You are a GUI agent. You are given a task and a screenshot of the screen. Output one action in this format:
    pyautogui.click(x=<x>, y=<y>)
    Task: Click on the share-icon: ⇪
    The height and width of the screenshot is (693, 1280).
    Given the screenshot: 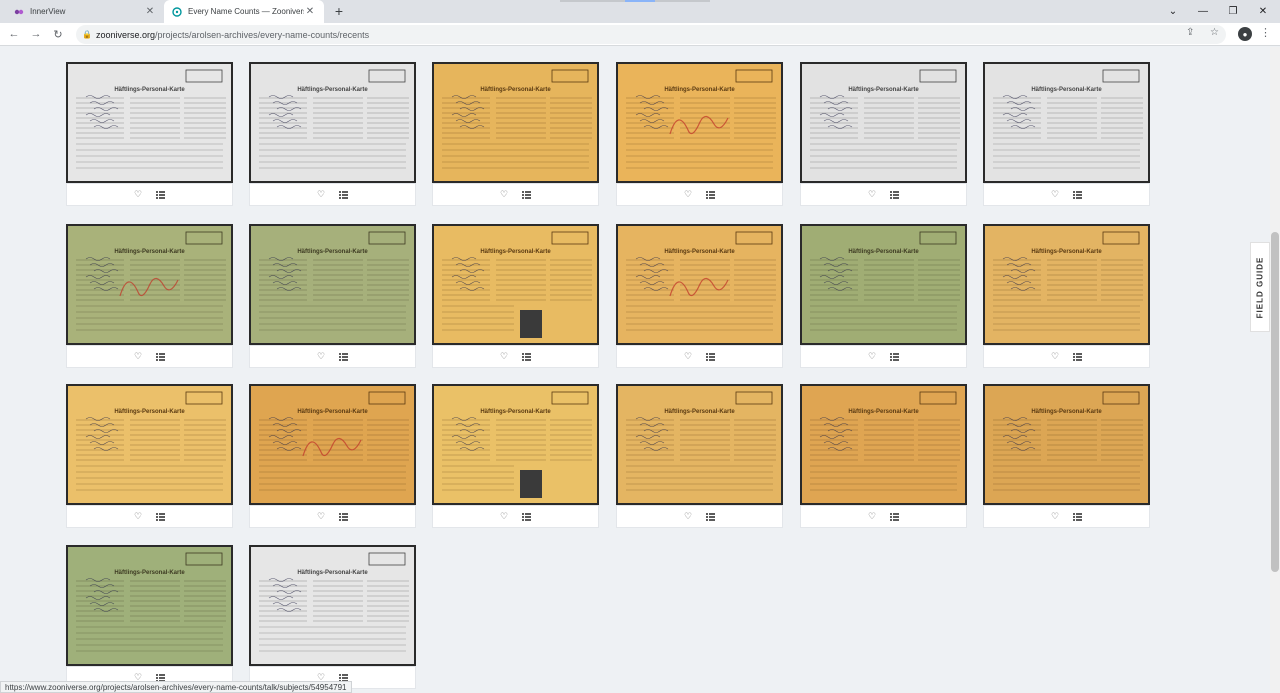 What is the action you would take?
    pyautogui.click(x=1190, y=32)
    